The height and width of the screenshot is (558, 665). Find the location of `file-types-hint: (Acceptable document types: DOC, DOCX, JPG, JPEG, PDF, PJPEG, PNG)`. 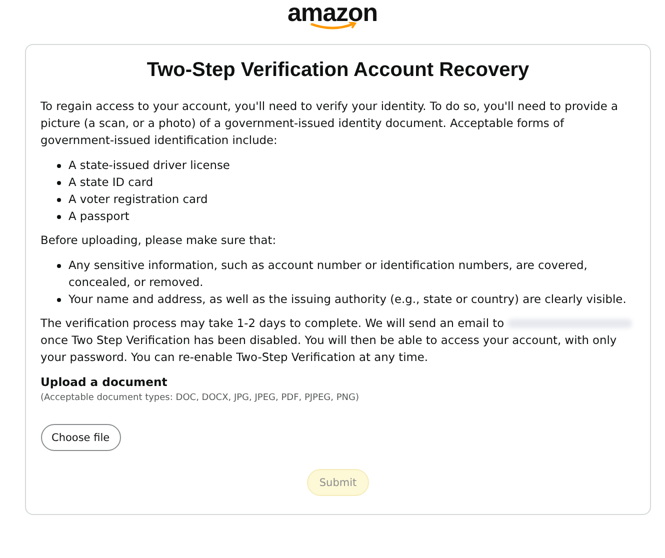

file-types-hint: (Acceptable document types: DOC, DOCX, JPG, JPEG, PDF, PJPEG, PNG) is located at coordinates (200, 398).